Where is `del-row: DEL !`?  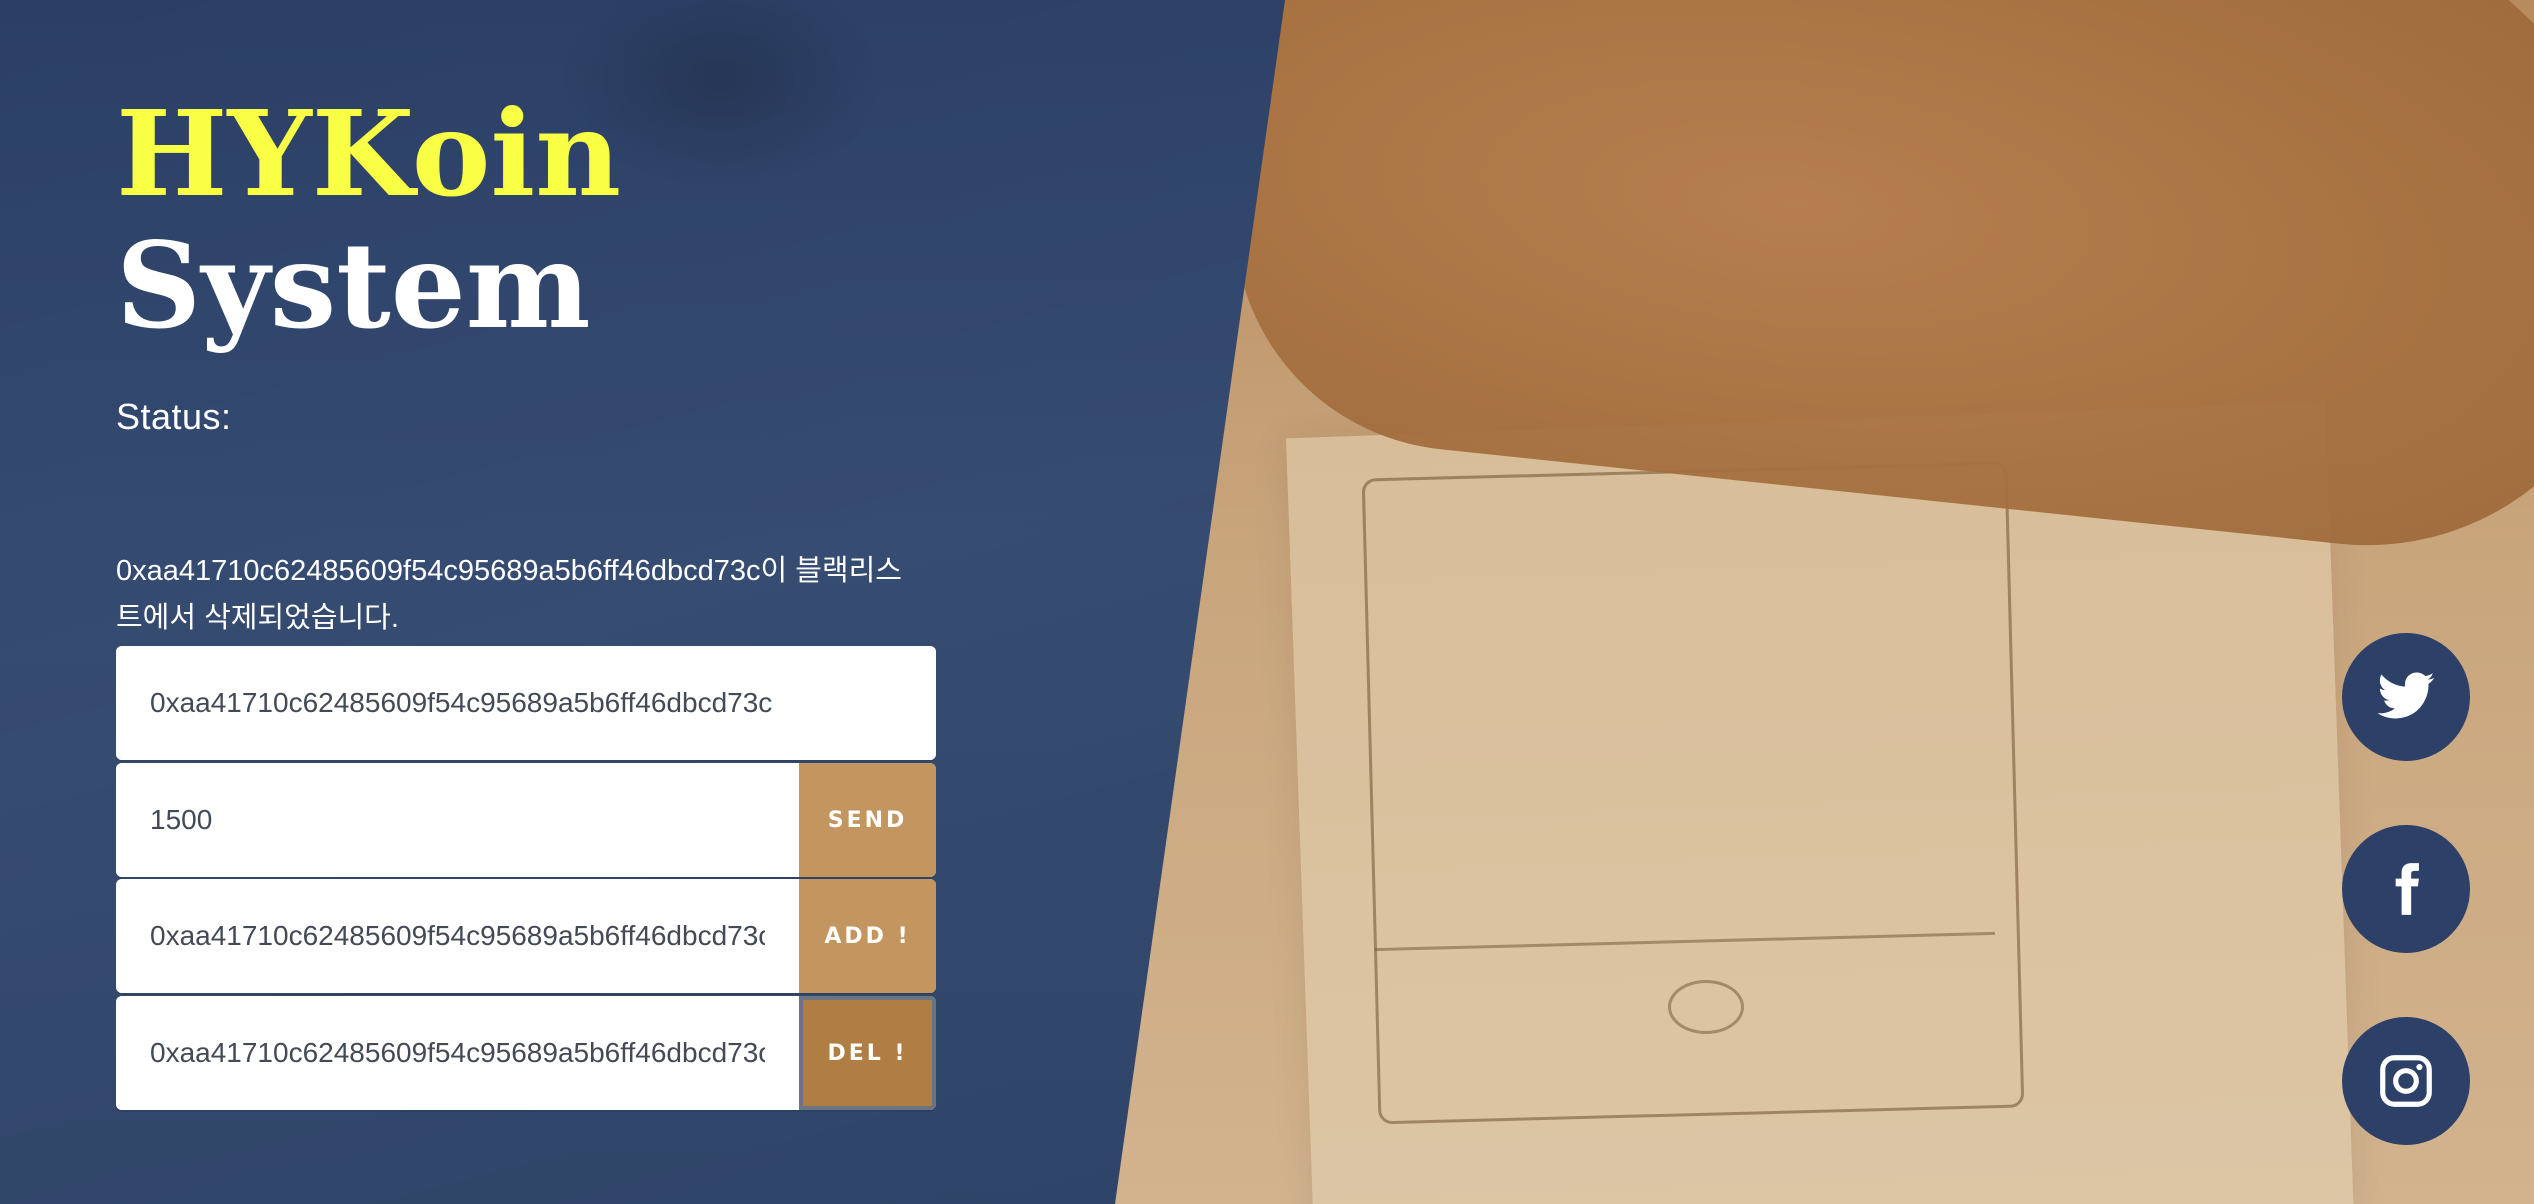 del-row: DEL ! is located at coordinates (526, 1053).